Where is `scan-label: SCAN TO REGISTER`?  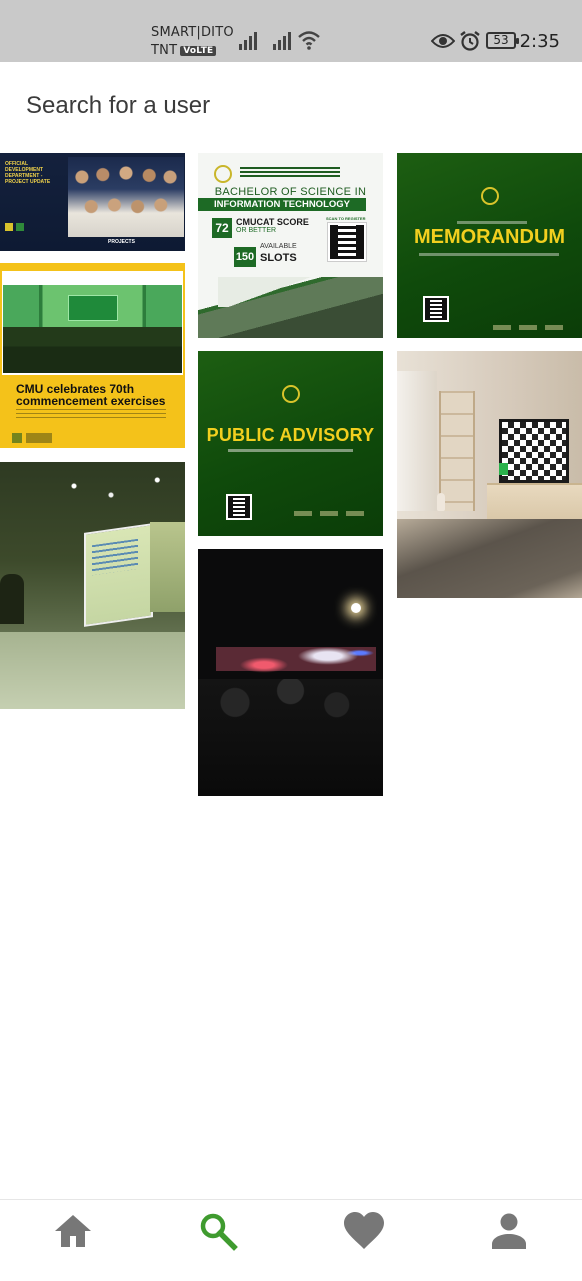 scan-label: SCAN TO REGISTER is located at coordinates (346, 218).